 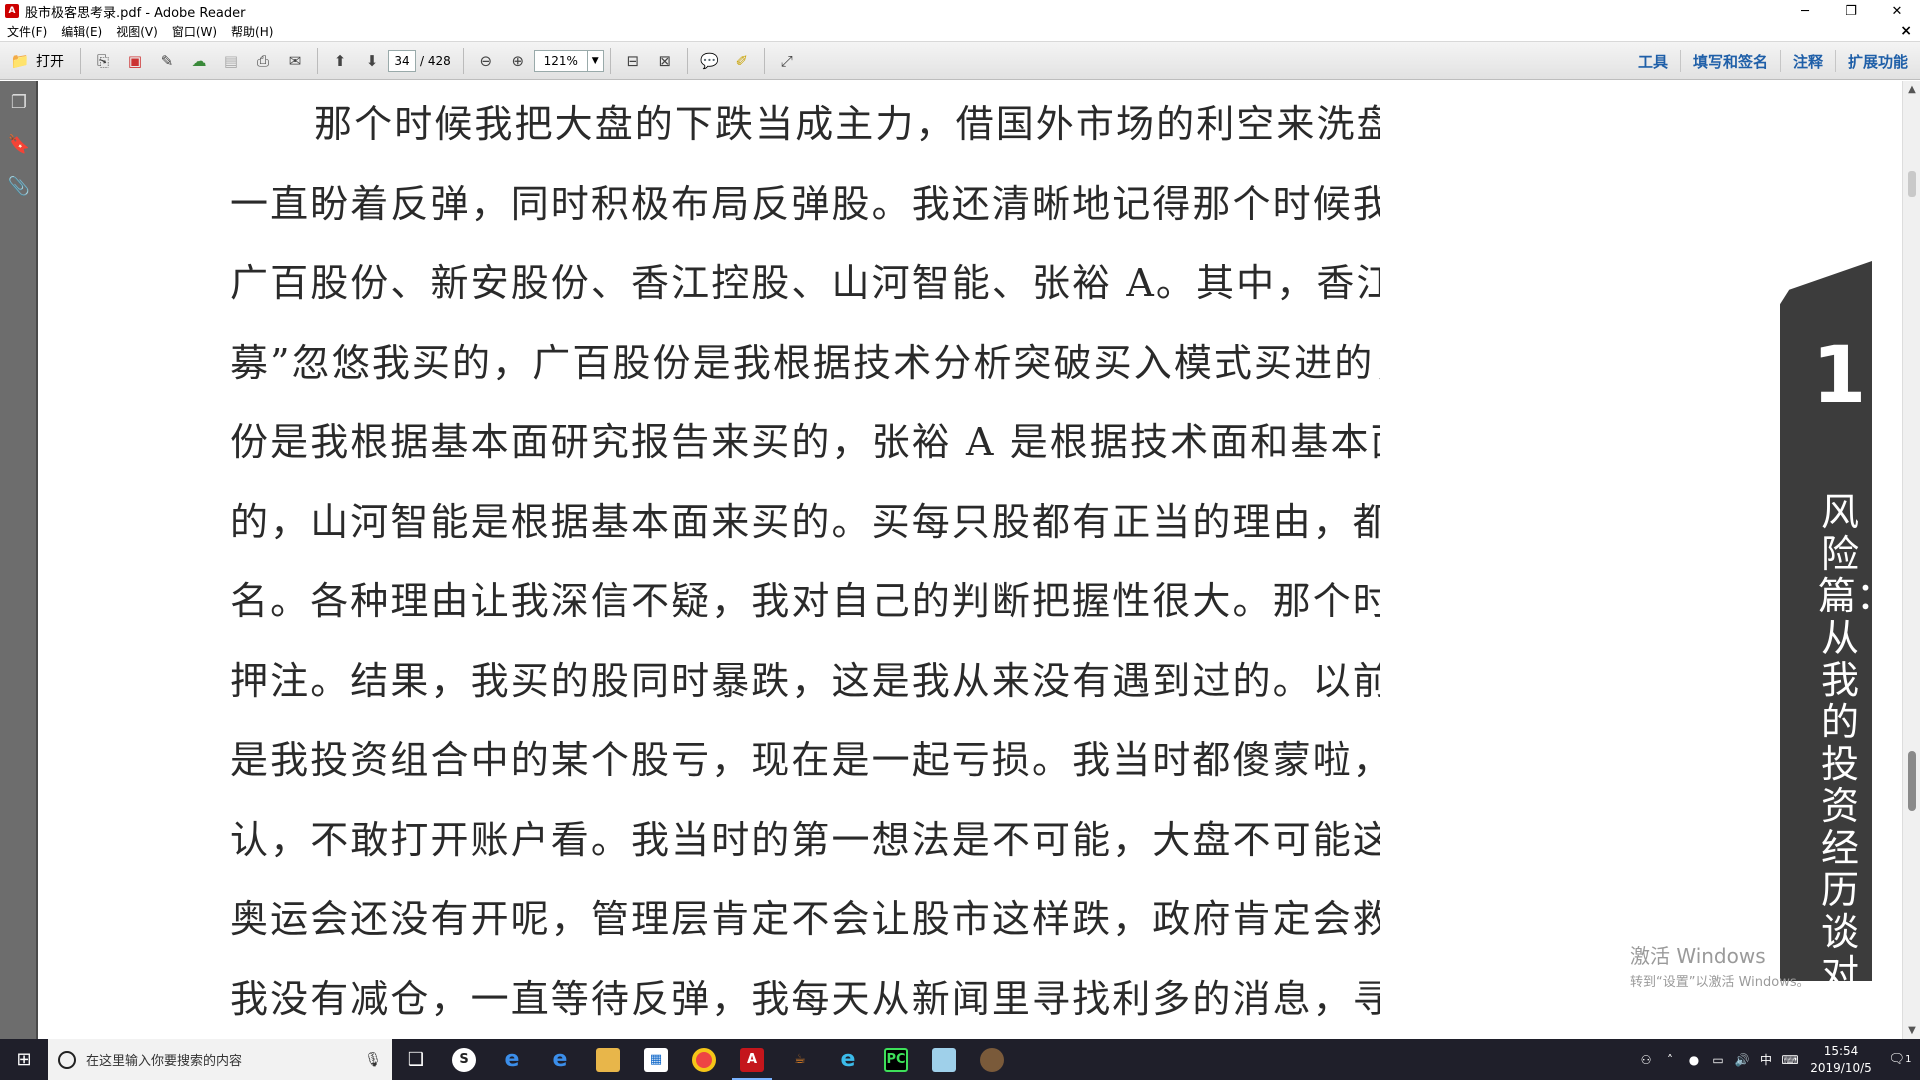 I want to click on pencil-icon: ✎, so click(x=167, y=60).